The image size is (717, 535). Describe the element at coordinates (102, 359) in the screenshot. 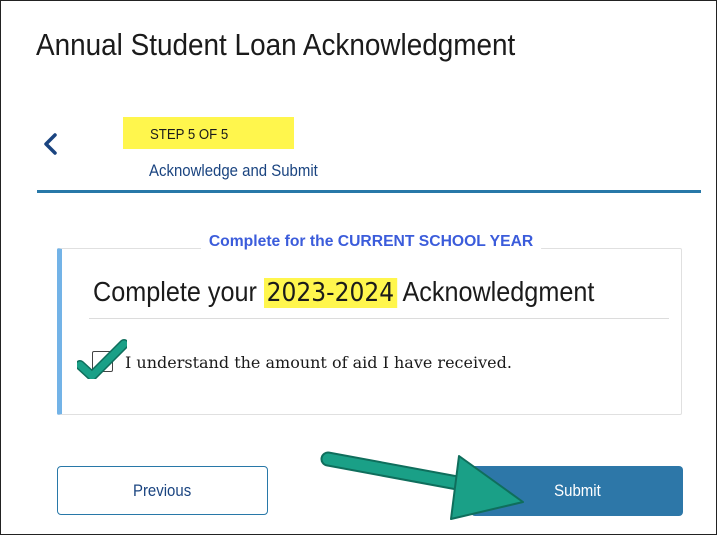

I see `checkmark-icon` at that location.